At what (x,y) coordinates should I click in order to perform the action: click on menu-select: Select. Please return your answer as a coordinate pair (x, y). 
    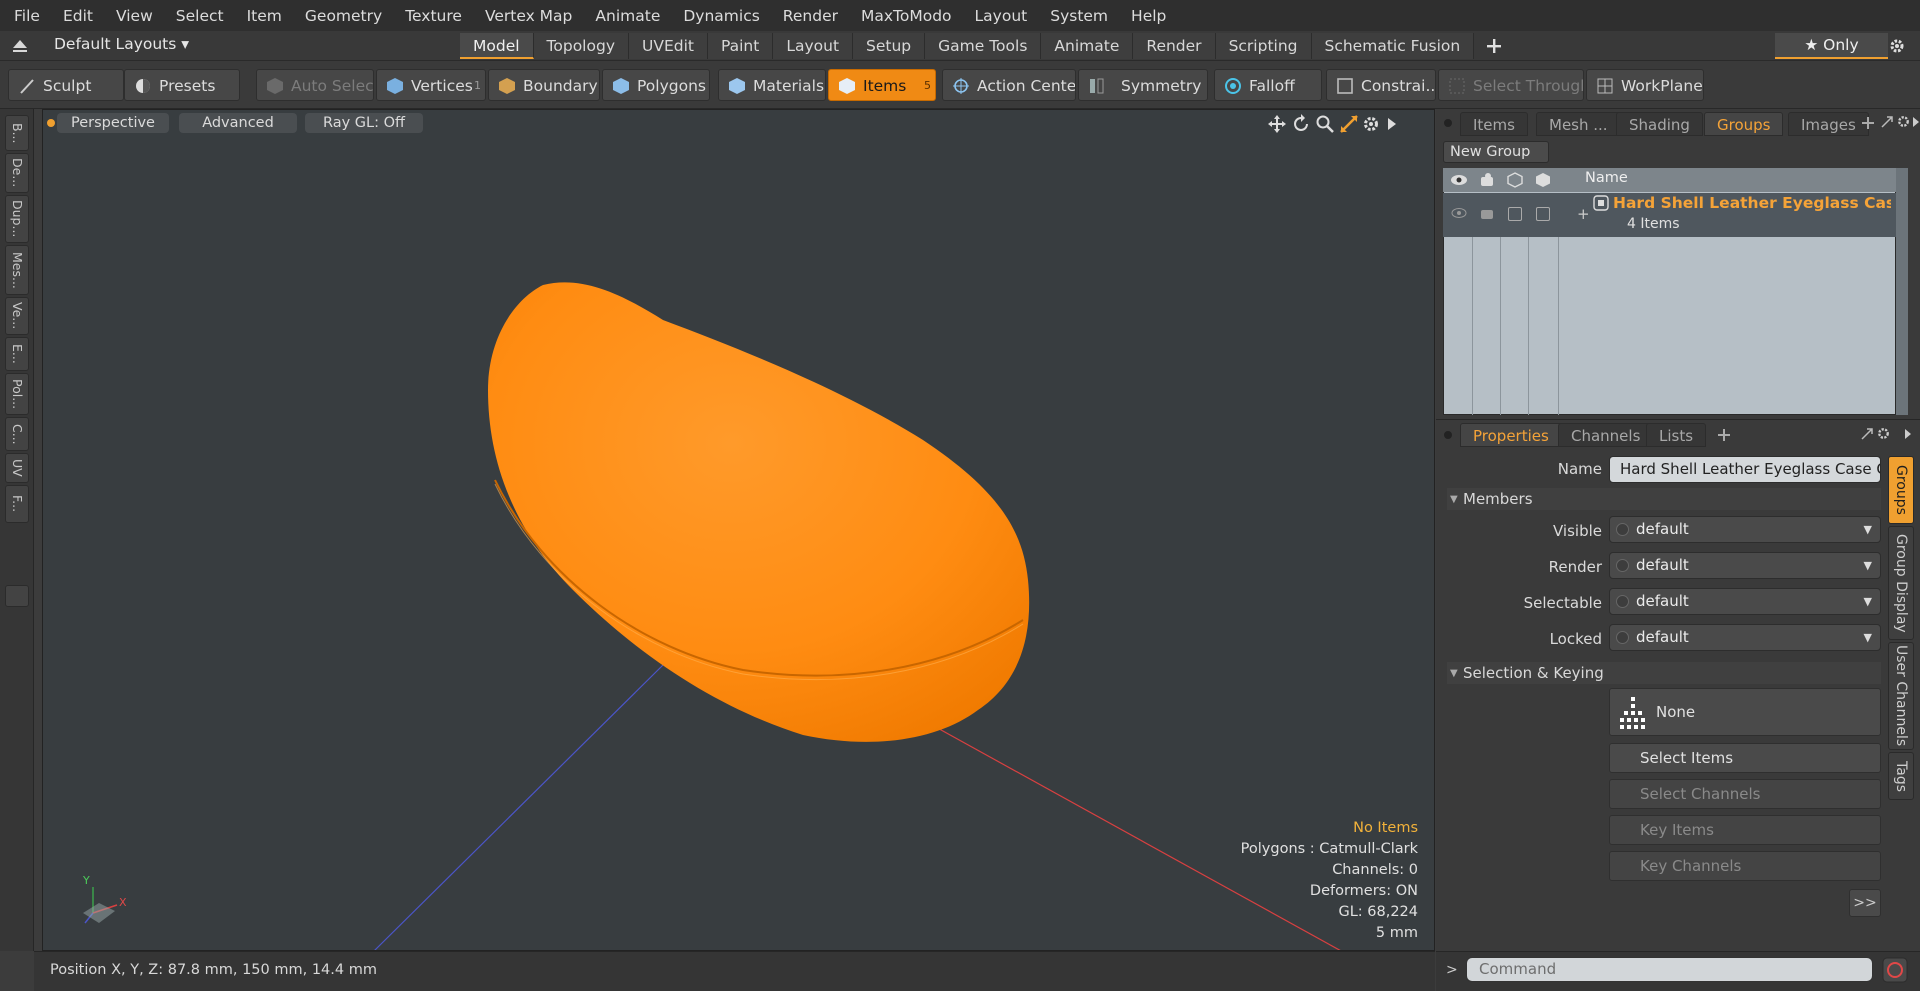
    Looking at the image, I should click on (207, 16).